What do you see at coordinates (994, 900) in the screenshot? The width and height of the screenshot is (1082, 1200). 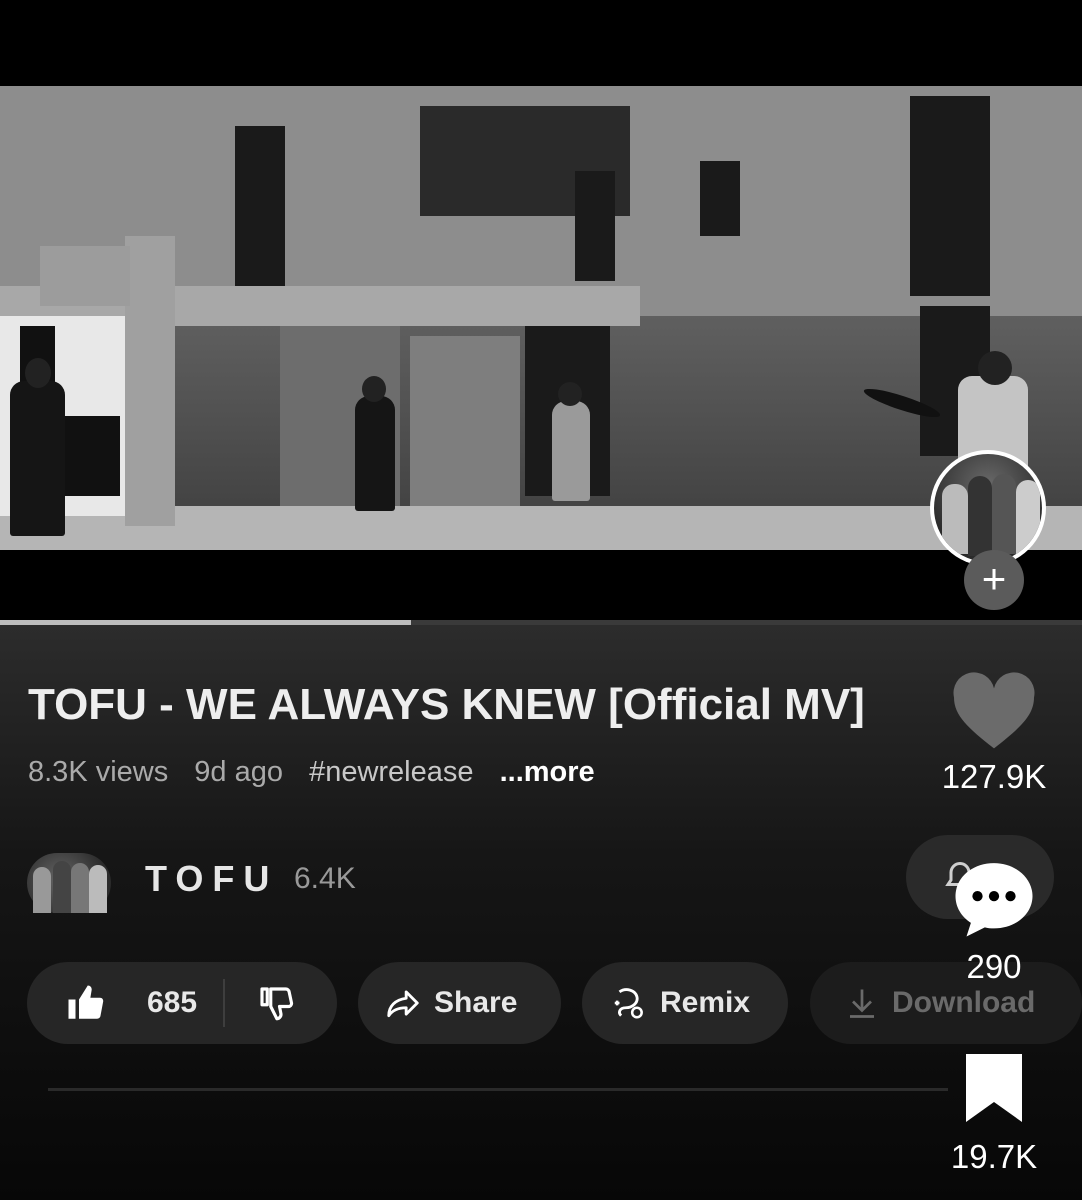 I see `comment-bubble-icon` at bounding box center [994, 900].